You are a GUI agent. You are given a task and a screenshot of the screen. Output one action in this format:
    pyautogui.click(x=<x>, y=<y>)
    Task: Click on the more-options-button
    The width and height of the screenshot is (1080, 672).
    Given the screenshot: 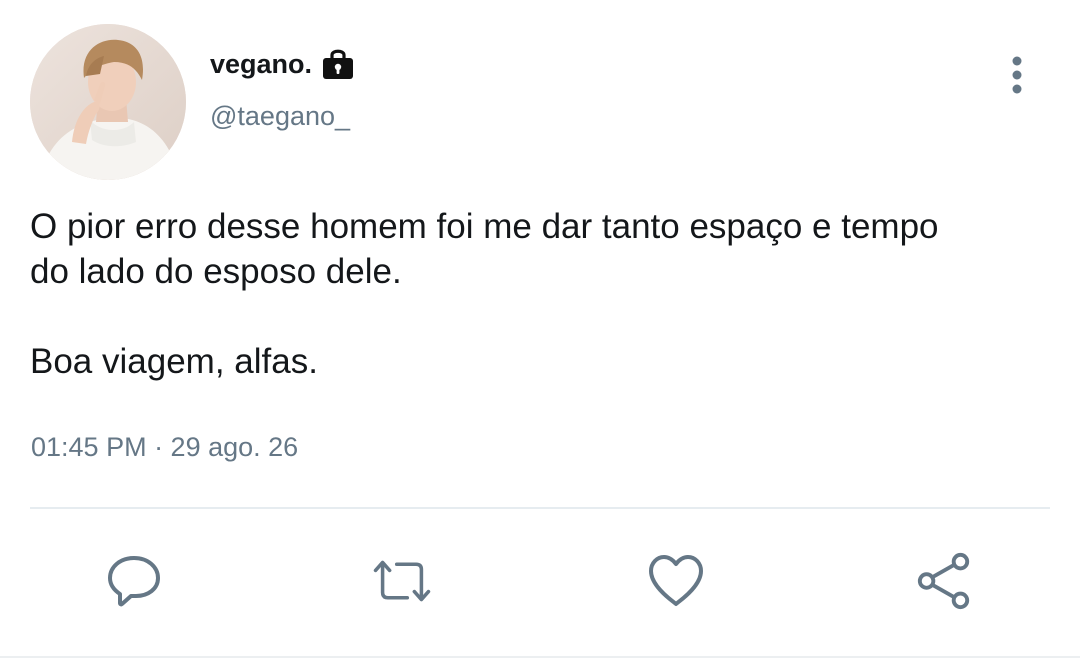 What is the action you would take?
    pyautogui.click(x=1017, y=75)
    